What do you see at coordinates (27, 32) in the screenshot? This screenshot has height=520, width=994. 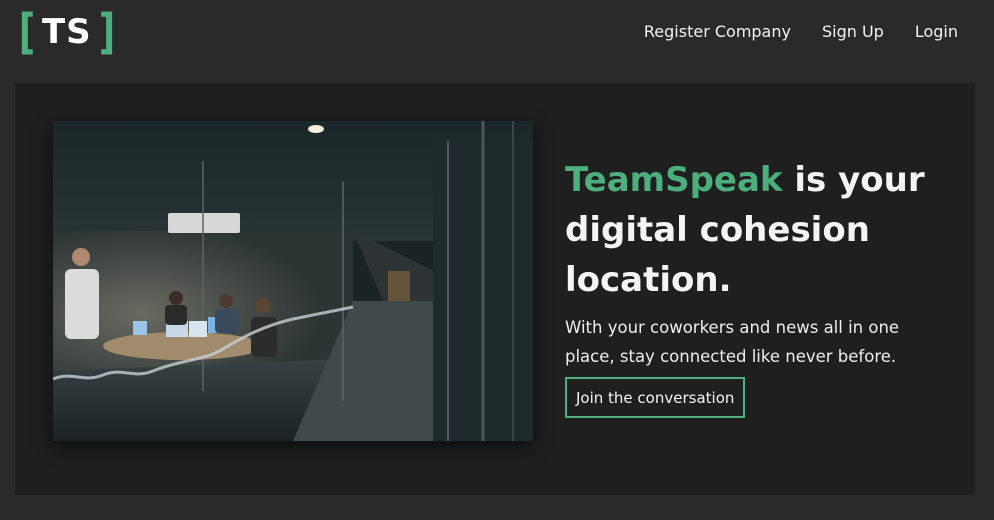 I see `logo-left-bracket: [` at bounding box center [27, 32].